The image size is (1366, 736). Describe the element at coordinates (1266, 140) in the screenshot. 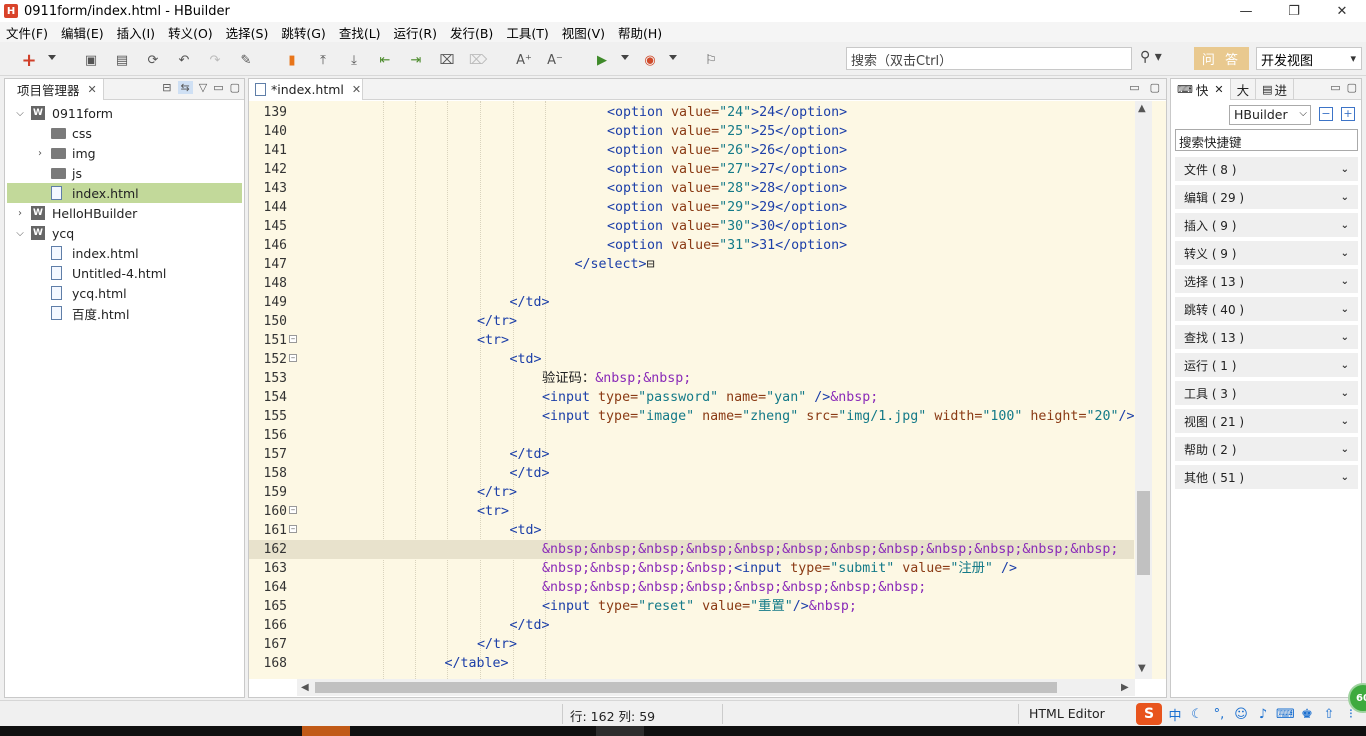

I see `shortcut-search-input: 搜索快捷键` at that location.